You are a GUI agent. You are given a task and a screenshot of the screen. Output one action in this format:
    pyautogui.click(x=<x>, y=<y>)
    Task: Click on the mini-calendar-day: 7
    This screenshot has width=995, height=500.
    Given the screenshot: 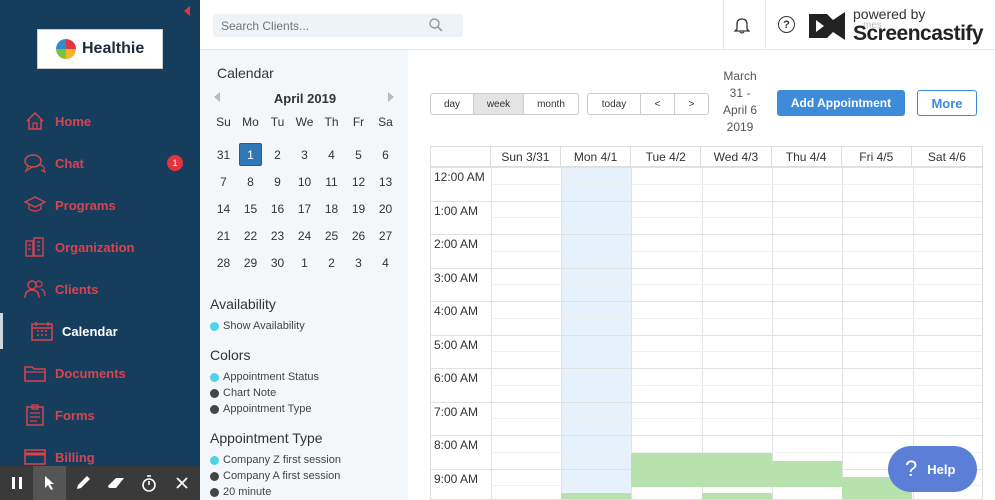 What is the action you would take?
    pyautogui.click(x=223, y=181)
    